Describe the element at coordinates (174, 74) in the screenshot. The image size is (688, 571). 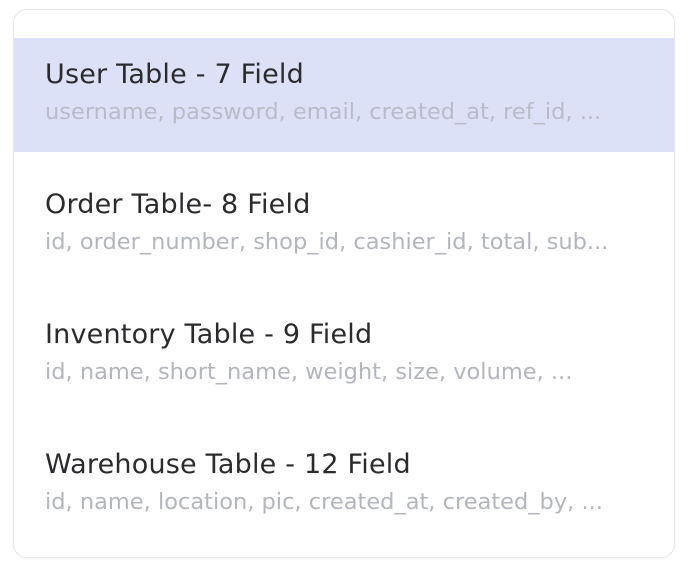
I see `item-title: User Table - 7 Field` at that location.